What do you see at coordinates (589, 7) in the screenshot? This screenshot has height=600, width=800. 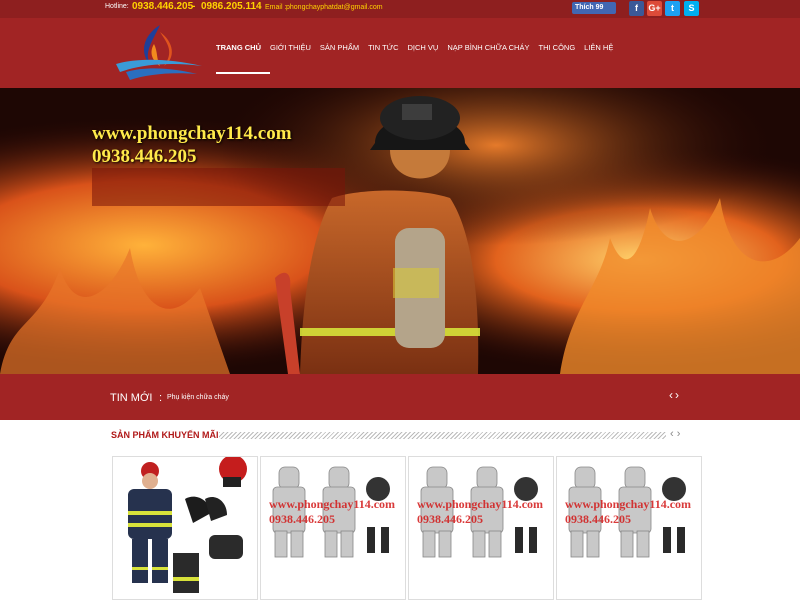 I see `like-label: Thích 99` at bounding box center [589, 7].